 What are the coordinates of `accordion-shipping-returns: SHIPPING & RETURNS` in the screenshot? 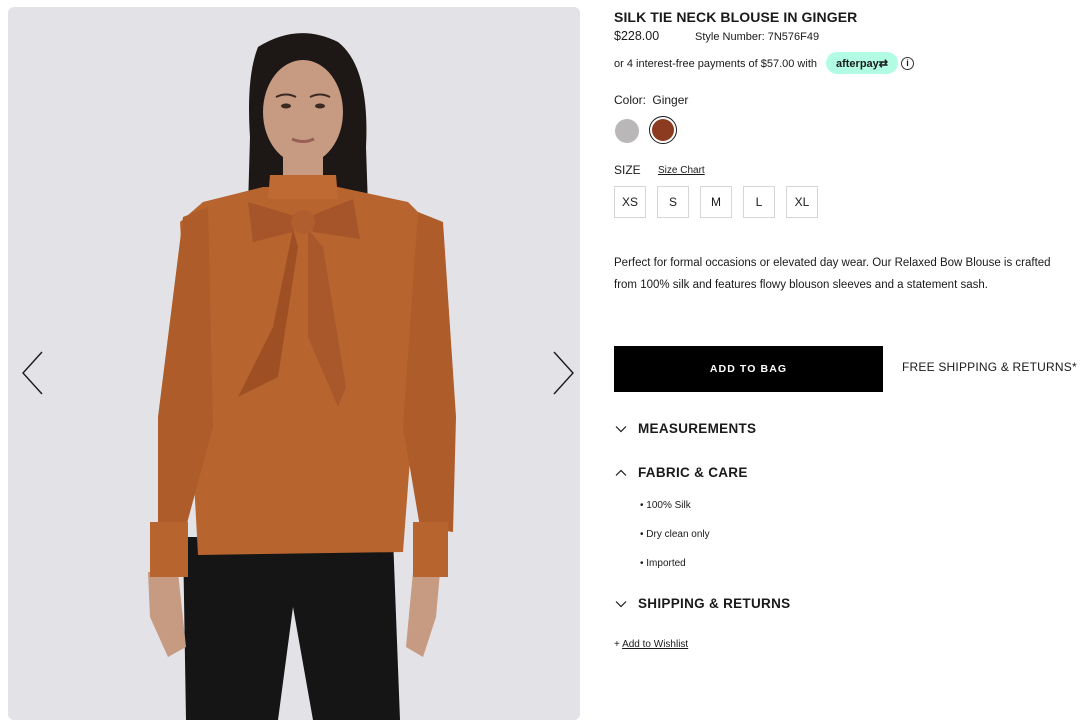 It's located at (702, 603).